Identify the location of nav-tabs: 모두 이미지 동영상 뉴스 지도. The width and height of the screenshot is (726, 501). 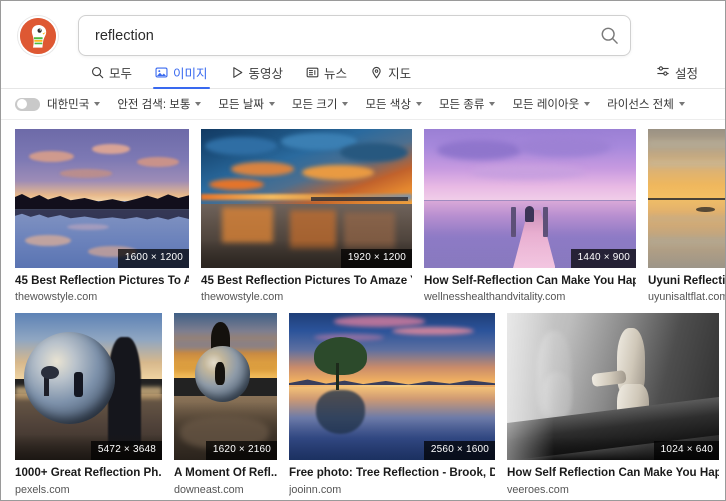
(251, 74).